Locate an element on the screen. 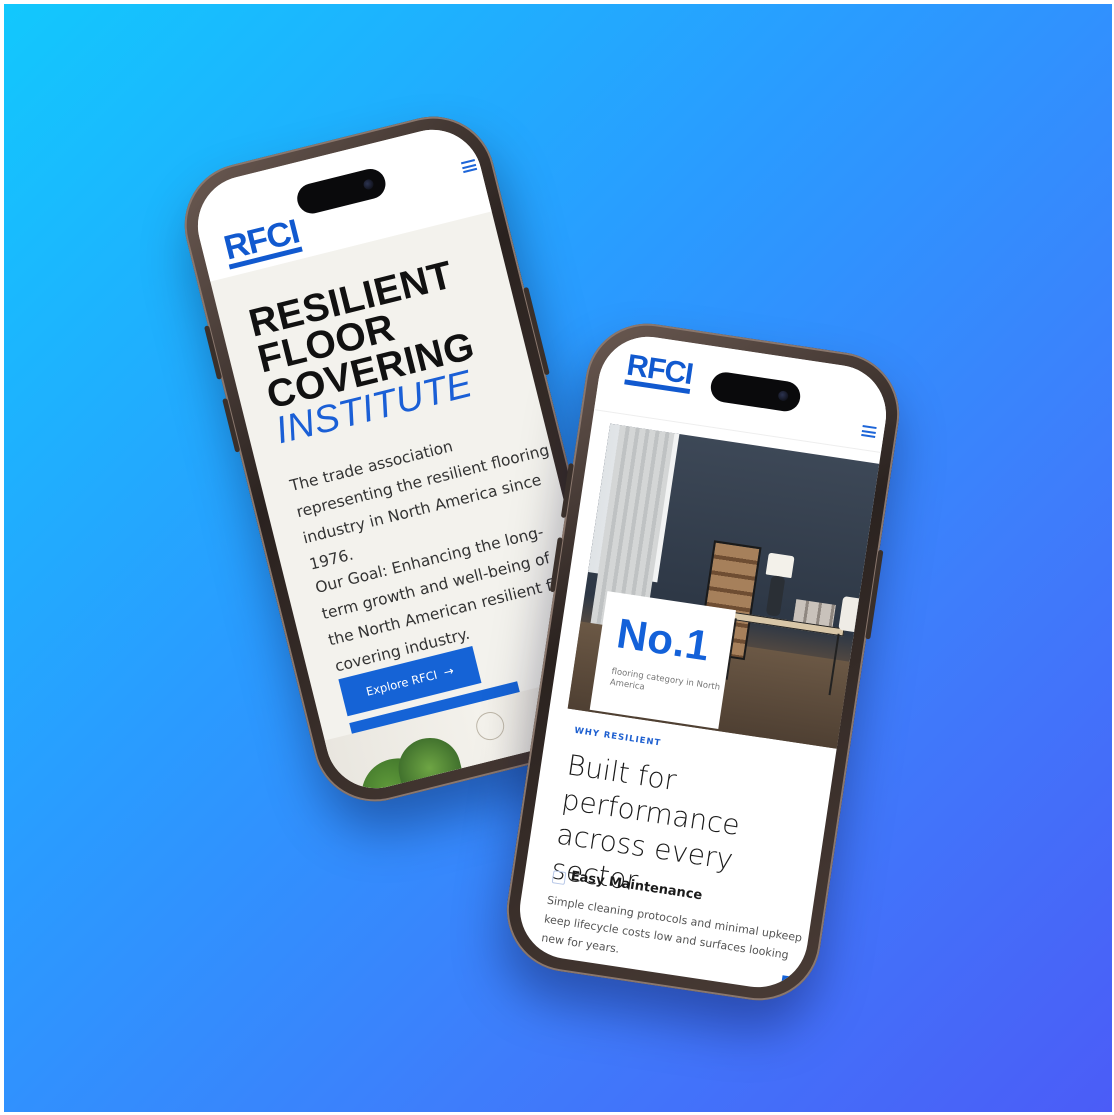  arrow-right-icon: → is located at coordinates (449, 671).